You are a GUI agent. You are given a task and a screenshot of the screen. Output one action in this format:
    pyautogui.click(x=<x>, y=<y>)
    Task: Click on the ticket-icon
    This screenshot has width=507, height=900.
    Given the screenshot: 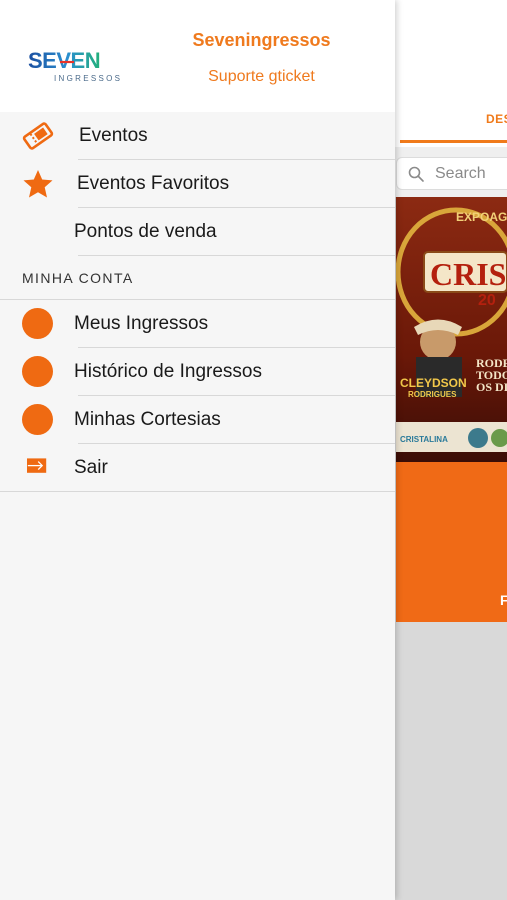 What is the action you would take?
    pyautogui.click(x=38, y=136)
    